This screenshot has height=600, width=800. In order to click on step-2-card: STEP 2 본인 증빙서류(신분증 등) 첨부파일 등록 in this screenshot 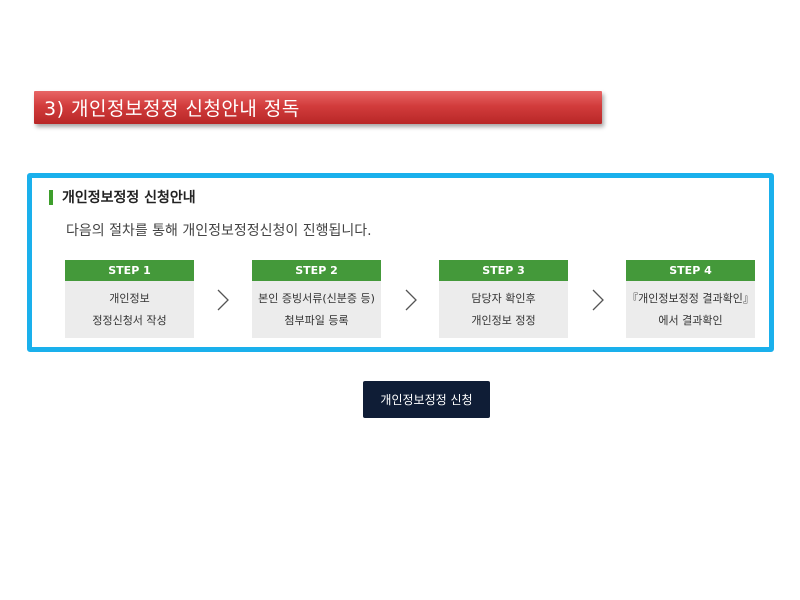, I will do `click(316, 299)`.